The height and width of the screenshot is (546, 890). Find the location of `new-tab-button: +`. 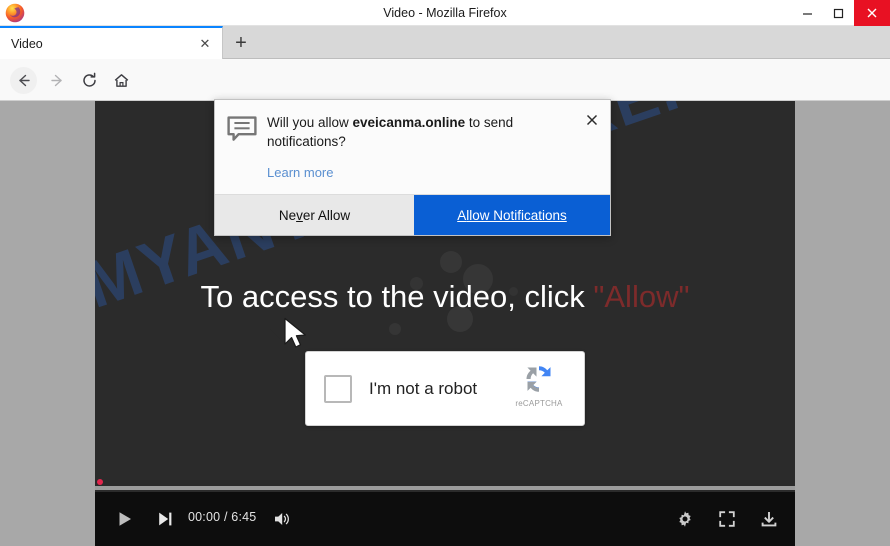

new-tab-button: + is located at coordinates (241, 43).